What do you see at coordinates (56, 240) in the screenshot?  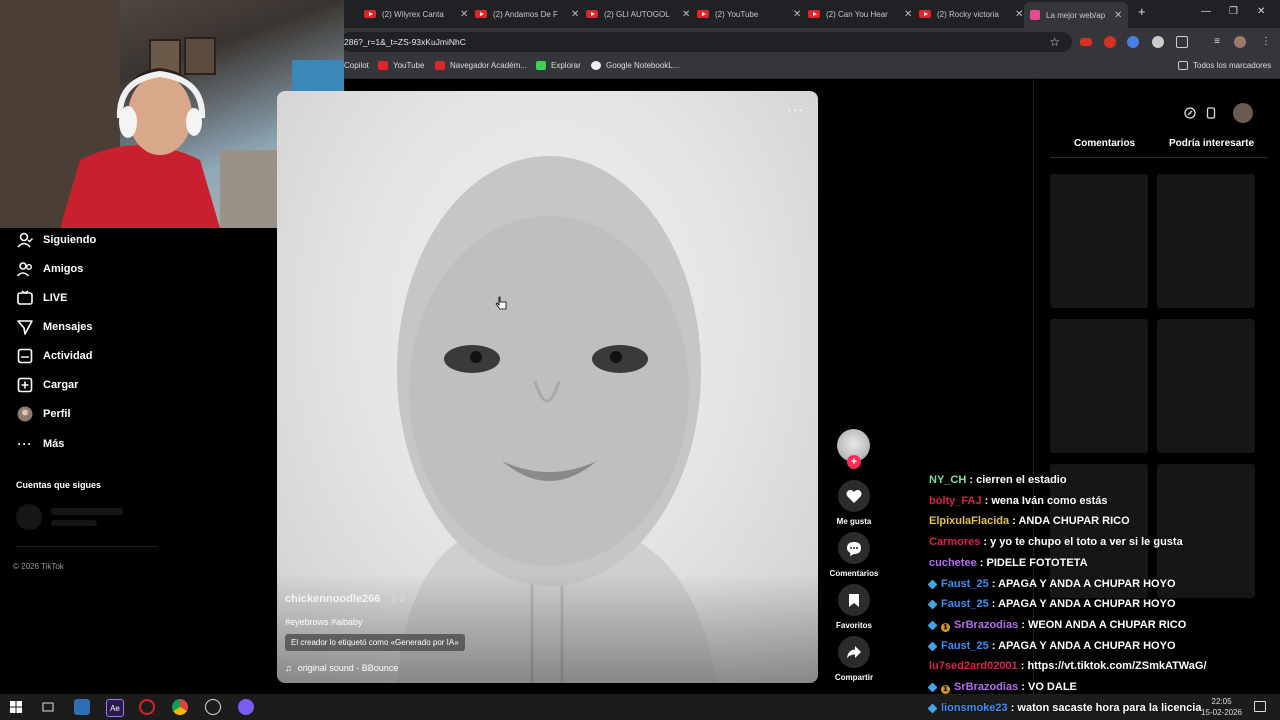 I see `sidebar-item-following: Siguiendo` at bounding box center [56, 240].